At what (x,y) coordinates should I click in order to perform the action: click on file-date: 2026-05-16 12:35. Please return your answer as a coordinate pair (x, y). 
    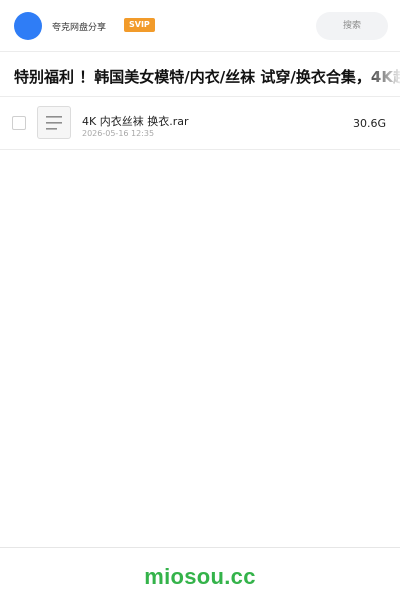
    Looking at the image, I should click on (118, 133).